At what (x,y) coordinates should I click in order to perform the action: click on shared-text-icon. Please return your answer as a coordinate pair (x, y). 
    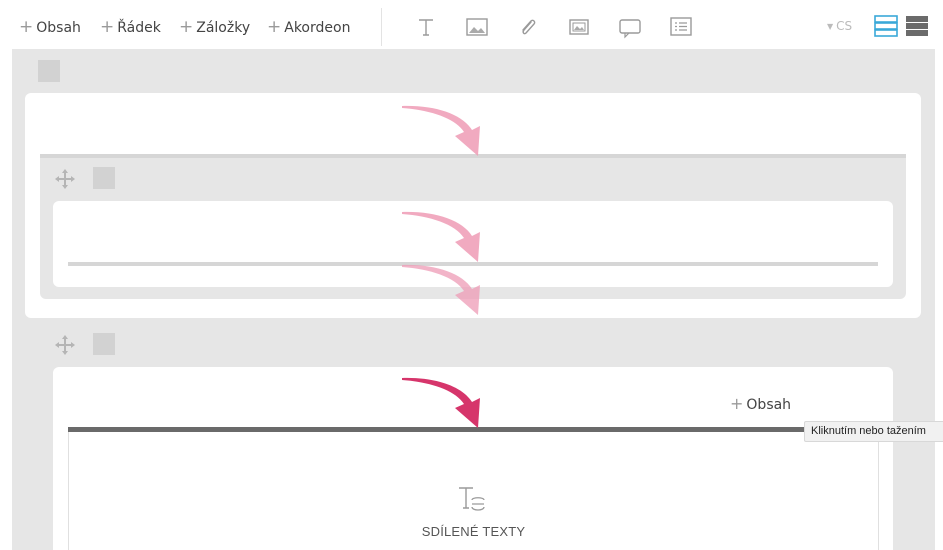
    Looking at the image, I should click on (473, 500).